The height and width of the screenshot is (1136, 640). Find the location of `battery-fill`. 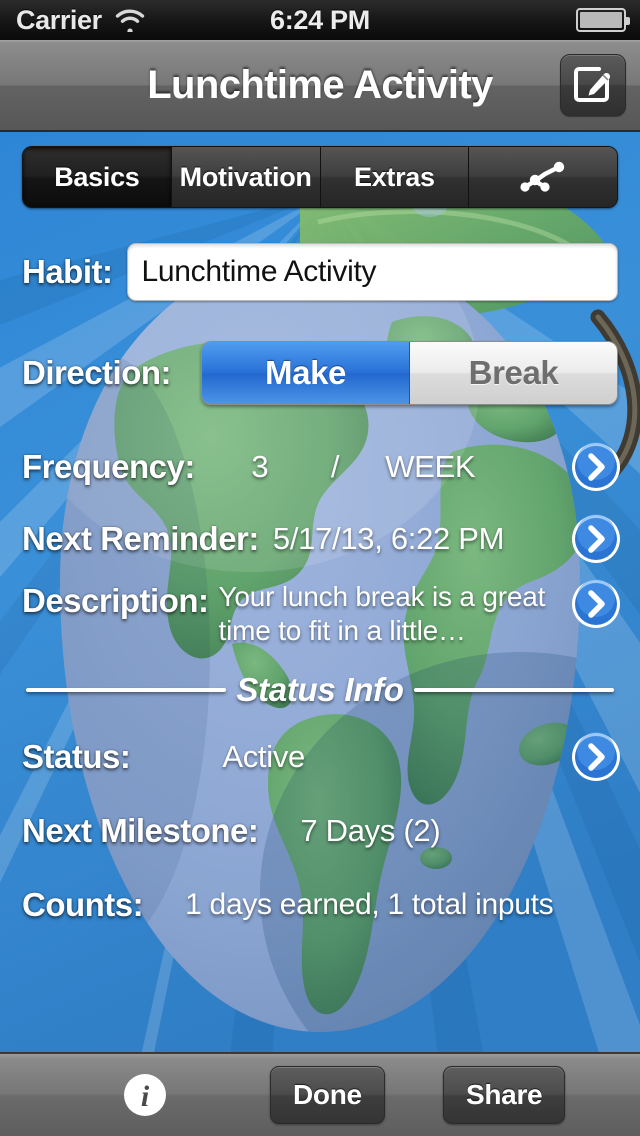

battery-fill is located at coordinates (601, 20).